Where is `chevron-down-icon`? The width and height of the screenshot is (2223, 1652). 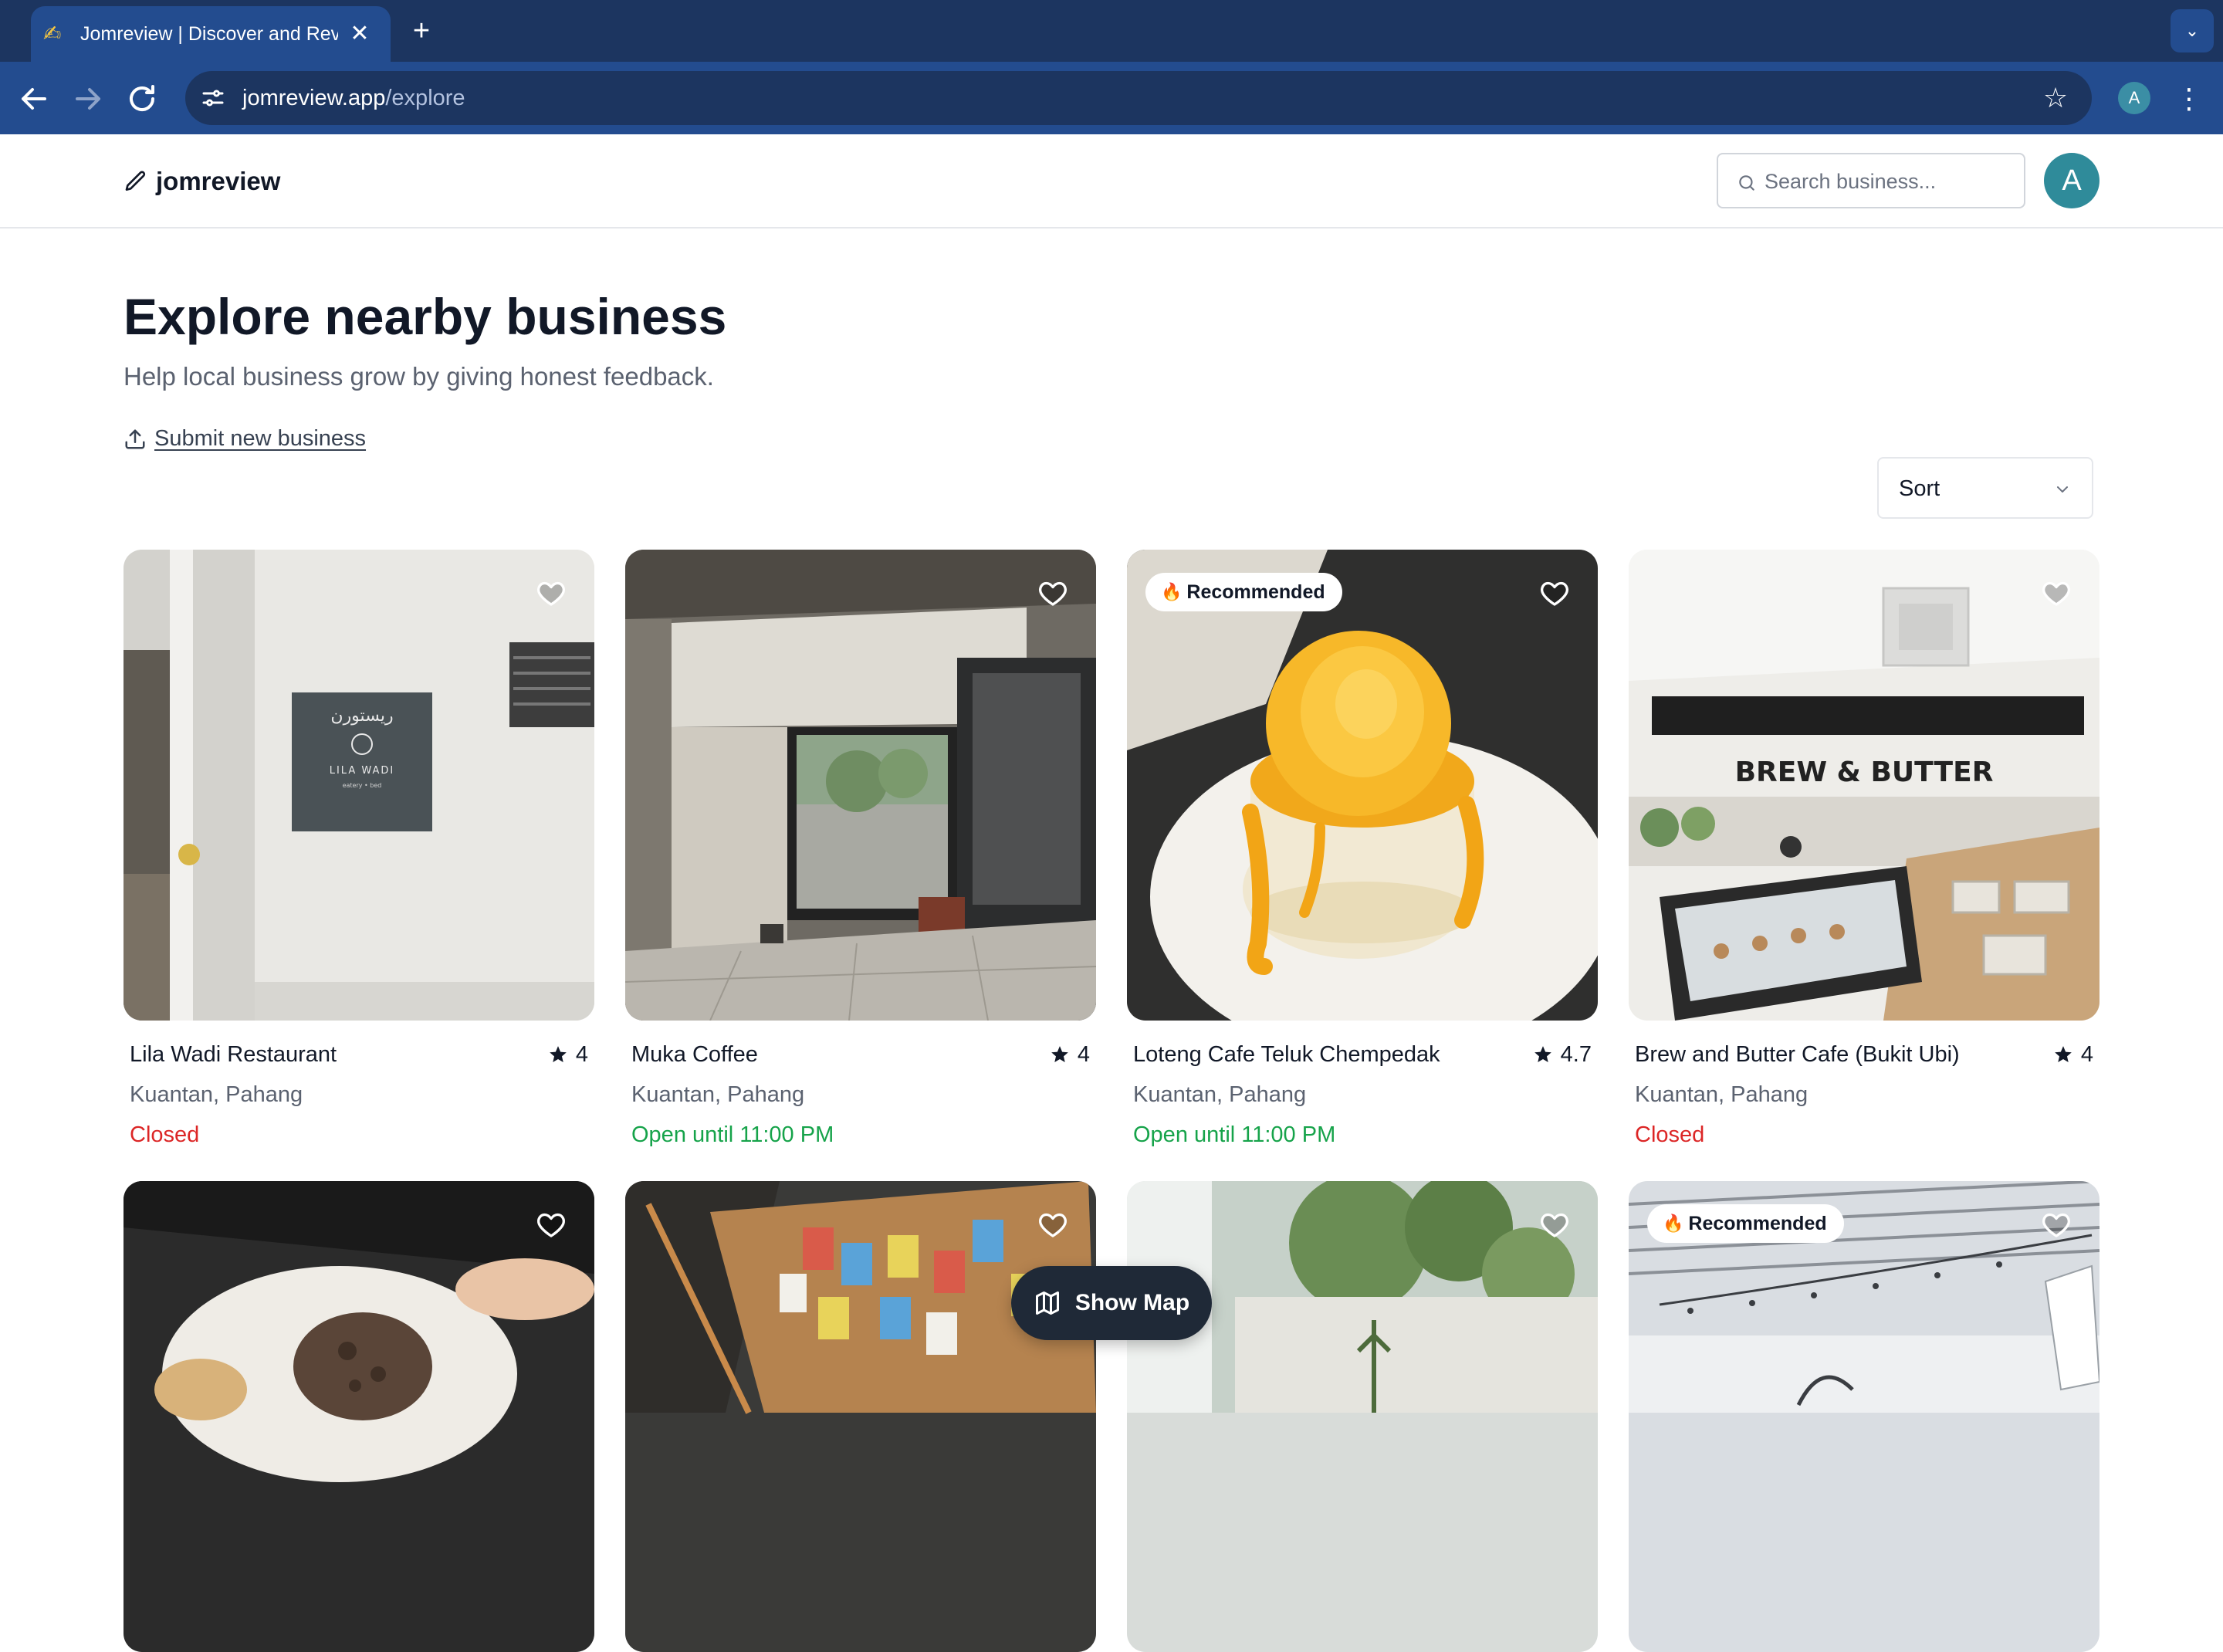 chevron-down-icon is located at coordinates (2062, 490).